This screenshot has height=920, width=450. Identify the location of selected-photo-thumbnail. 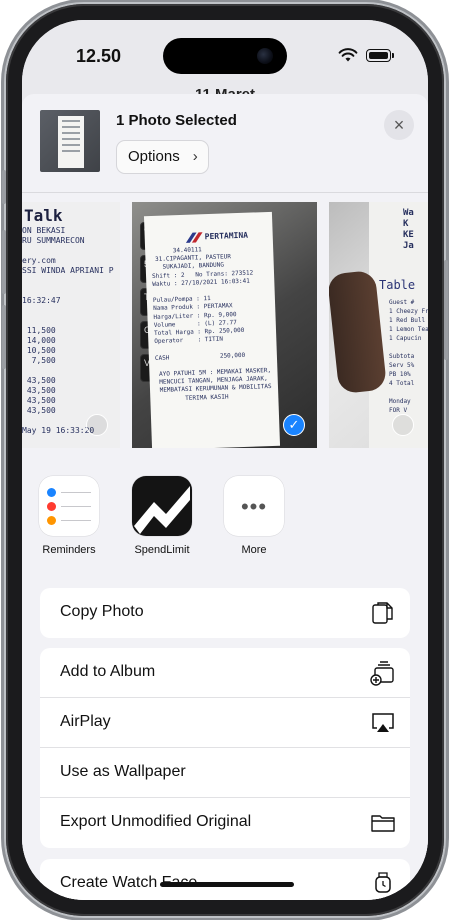
(70, 141).